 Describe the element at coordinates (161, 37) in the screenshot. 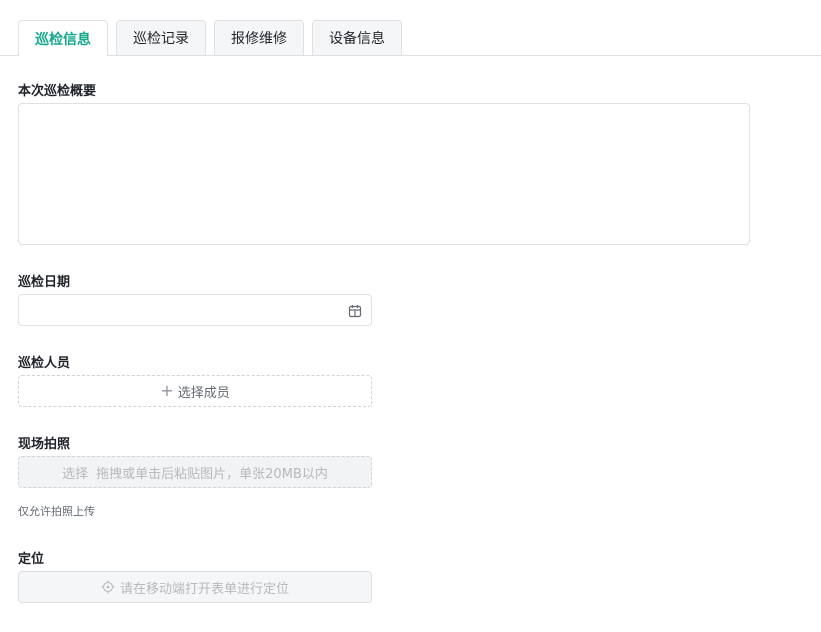

I see `tab-inspection-records: 巡检记录` at that location.